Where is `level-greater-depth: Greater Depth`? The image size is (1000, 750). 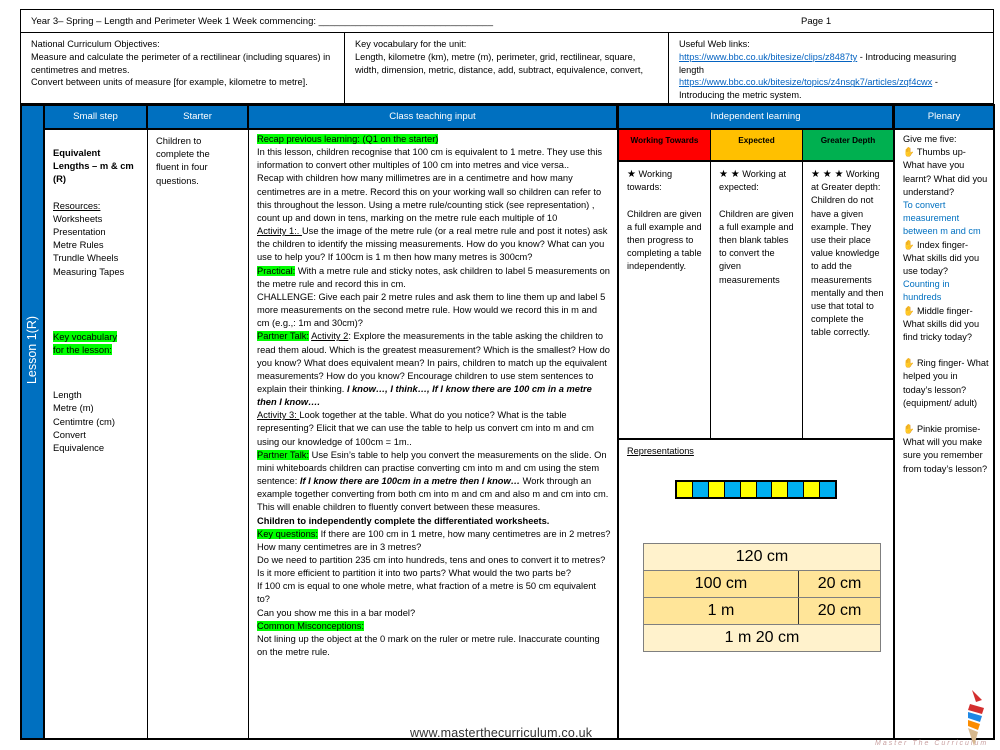 level-greater-depth: Greater Depth is located at coordinates (848, 146).